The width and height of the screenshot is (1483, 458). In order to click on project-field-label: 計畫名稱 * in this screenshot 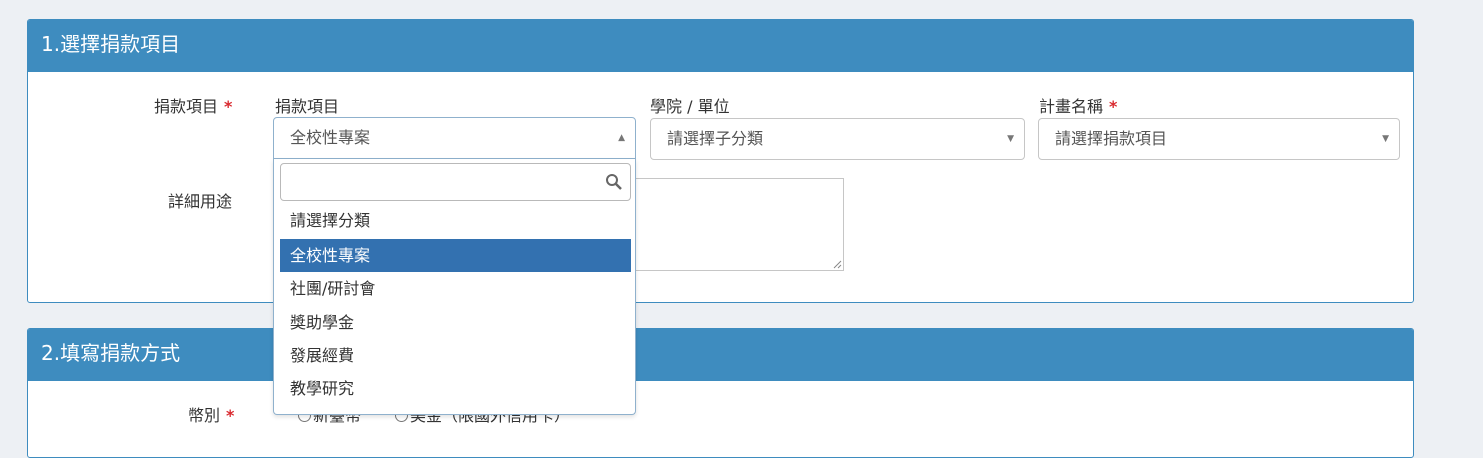, I will do `click(1078, 105)`.